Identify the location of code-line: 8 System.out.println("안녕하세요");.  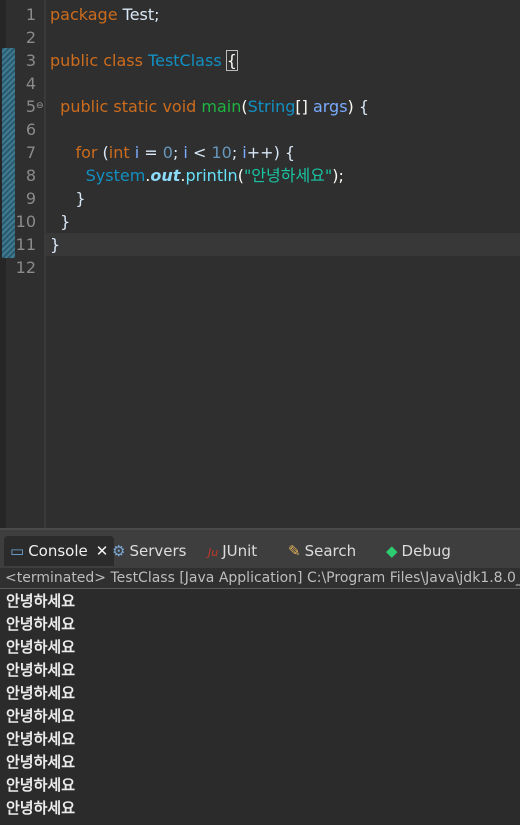
(260, 175).